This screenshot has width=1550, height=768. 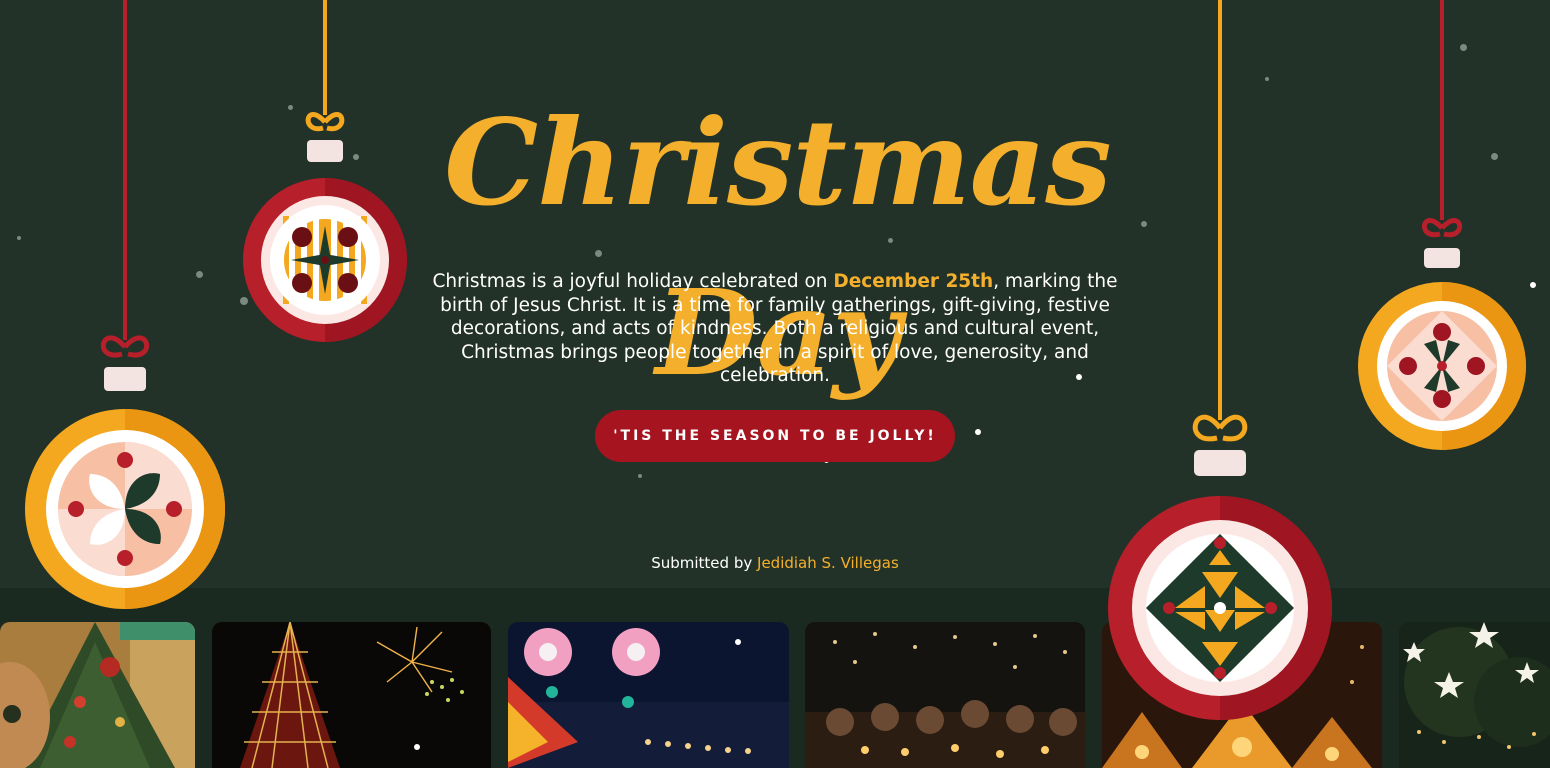 What do you see at coordinates (702, 563) in the screenshot?
I see `credit-prefix: Submitted by` at bounding box center [702, 563].